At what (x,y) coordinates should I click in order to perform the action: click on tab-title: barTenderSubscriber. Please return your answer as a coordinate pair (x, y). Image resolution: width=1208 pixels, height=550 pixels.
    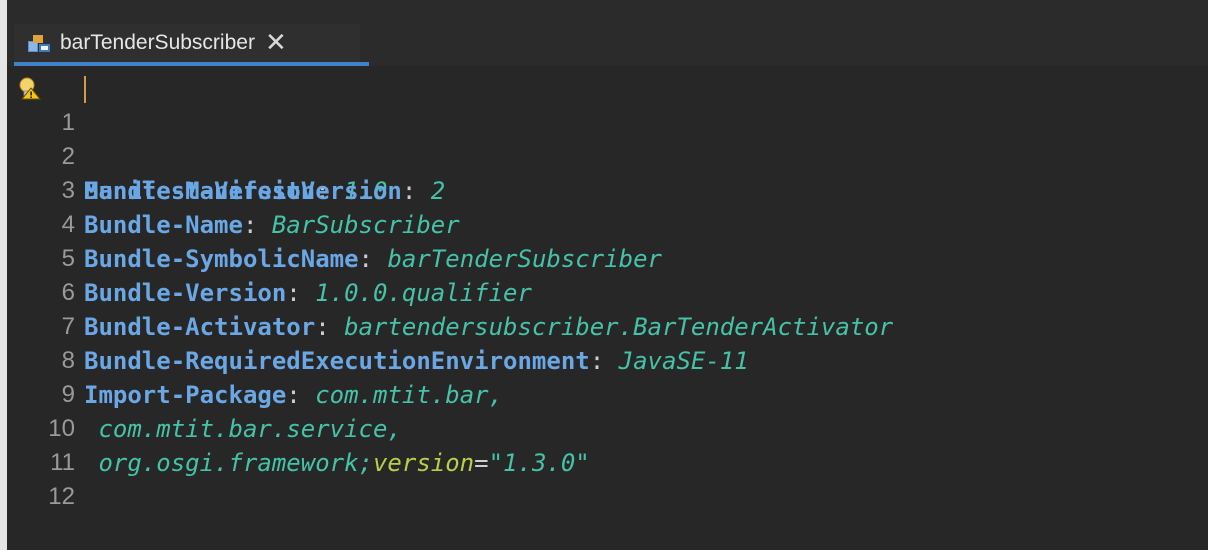
    Looking at the image, I should click on (157, 42).